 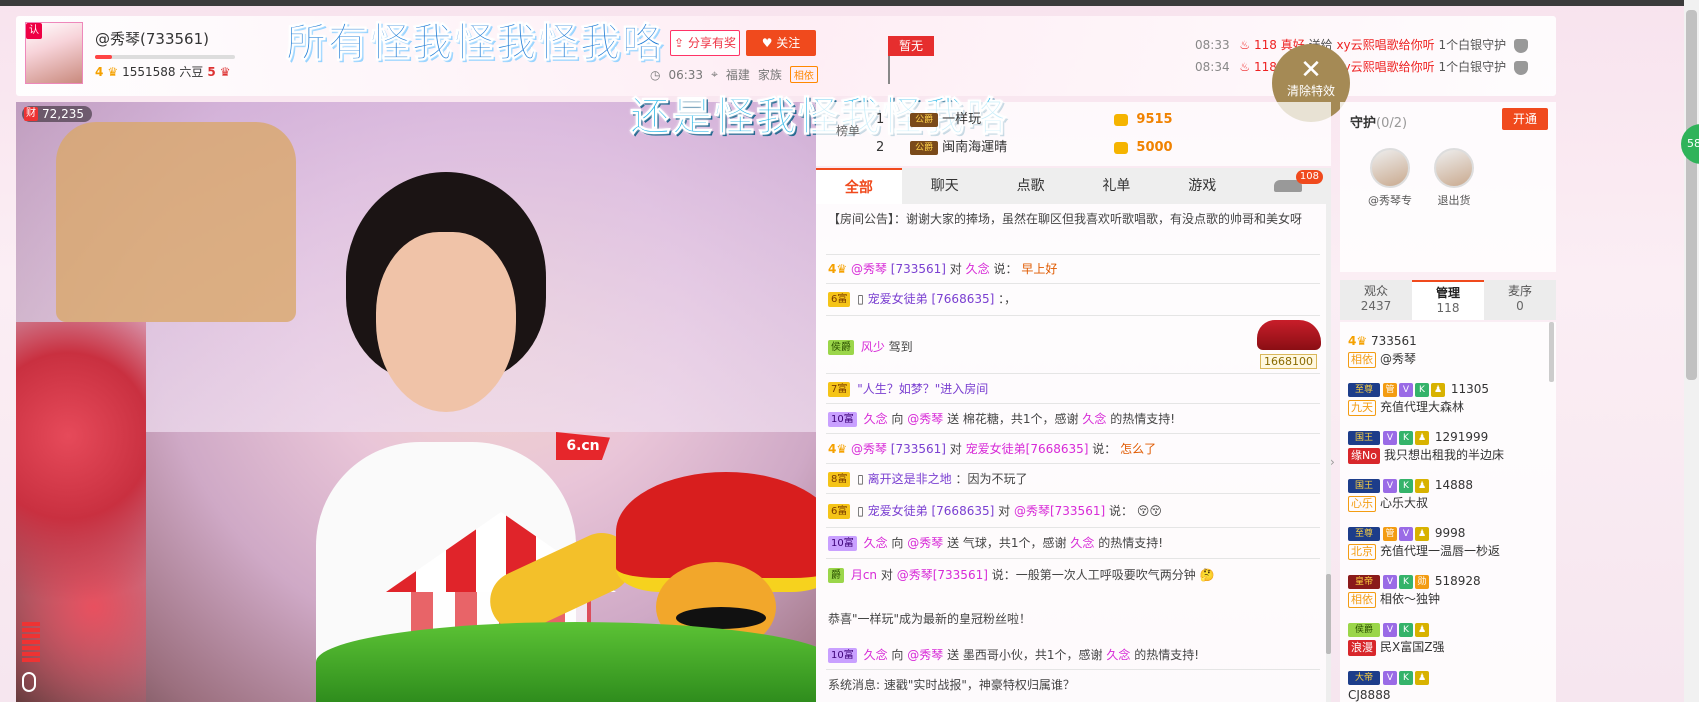 I want to click on list-item: 至尊管 V ♟ 9998 北京 充值代理一温唇一杪返, so click(x=1448, y=542).